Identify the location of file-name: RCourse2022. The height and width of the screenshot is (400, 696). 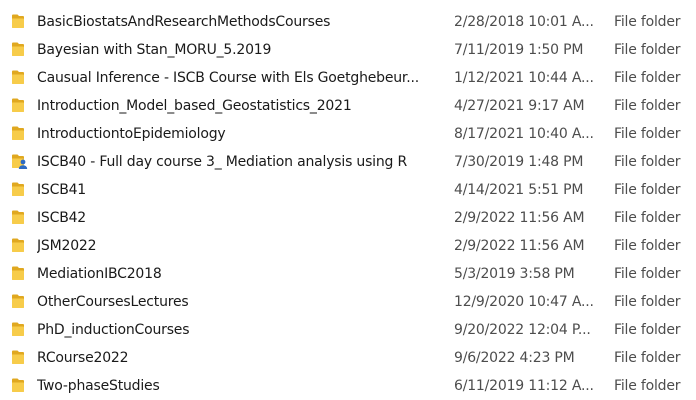
(83, 358).